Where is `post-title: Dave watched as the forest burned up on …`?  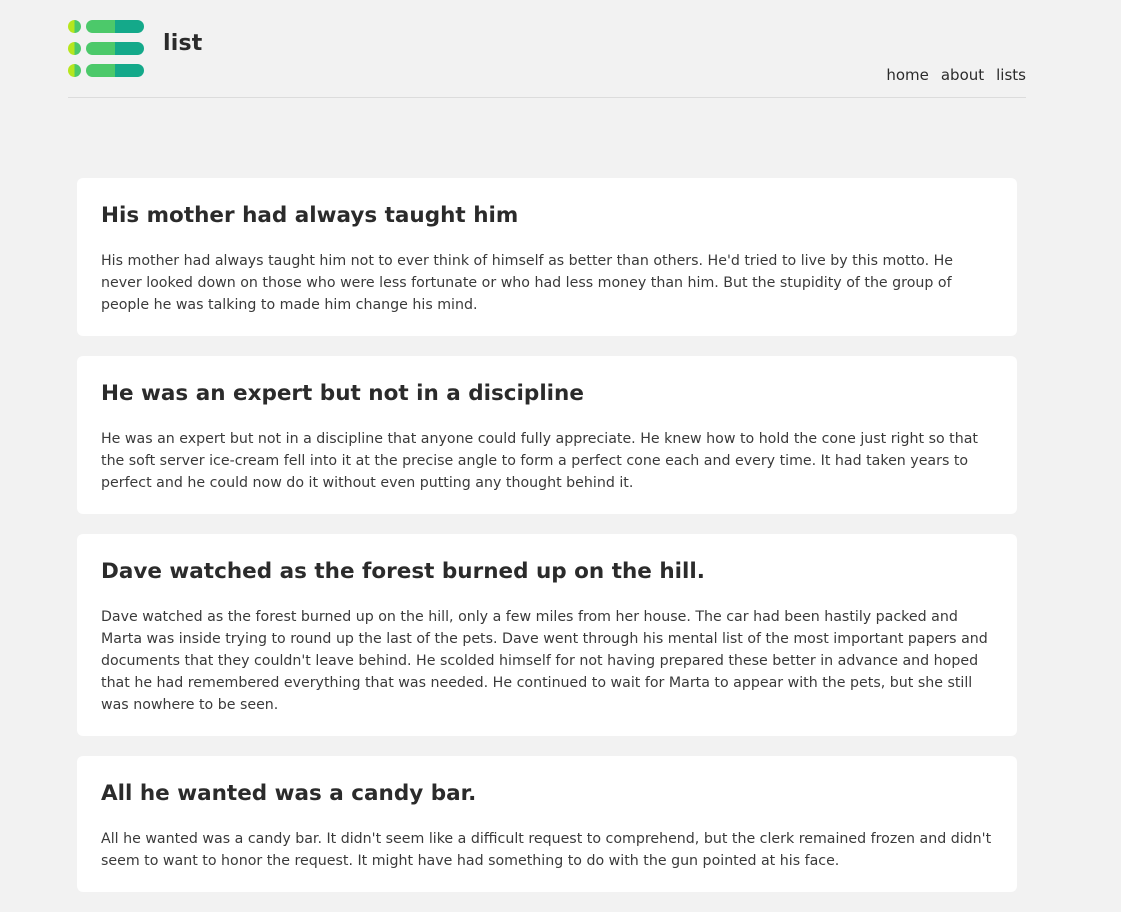
post-title: Dave watched as the forest burned up on … is located at coordinates (547, 572).